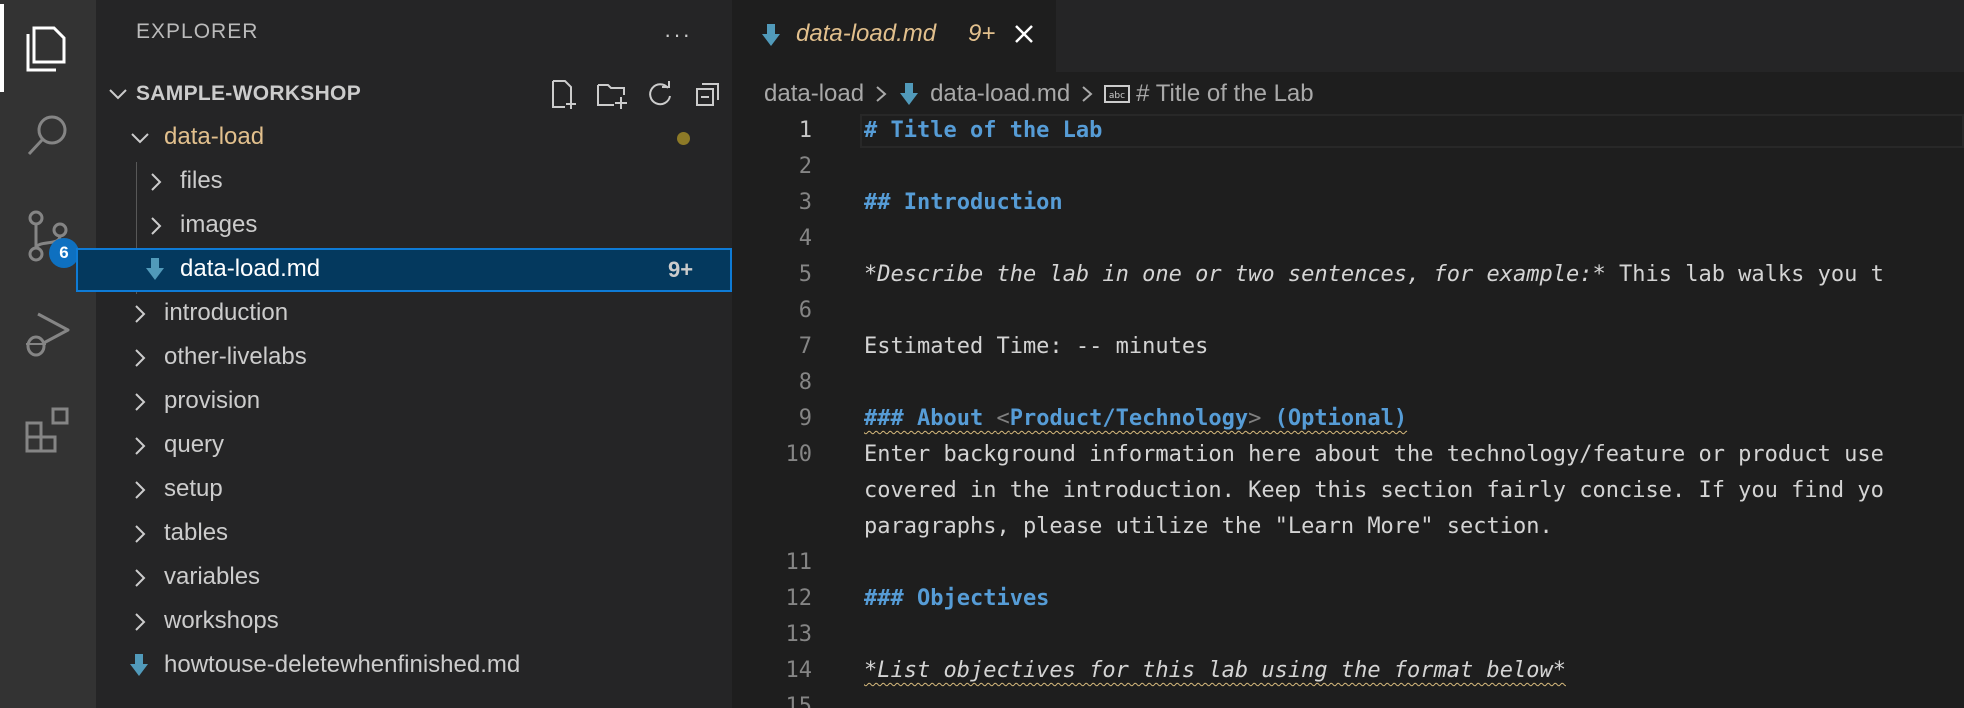  I want to click on run-debug-icon, so click(48, 334).